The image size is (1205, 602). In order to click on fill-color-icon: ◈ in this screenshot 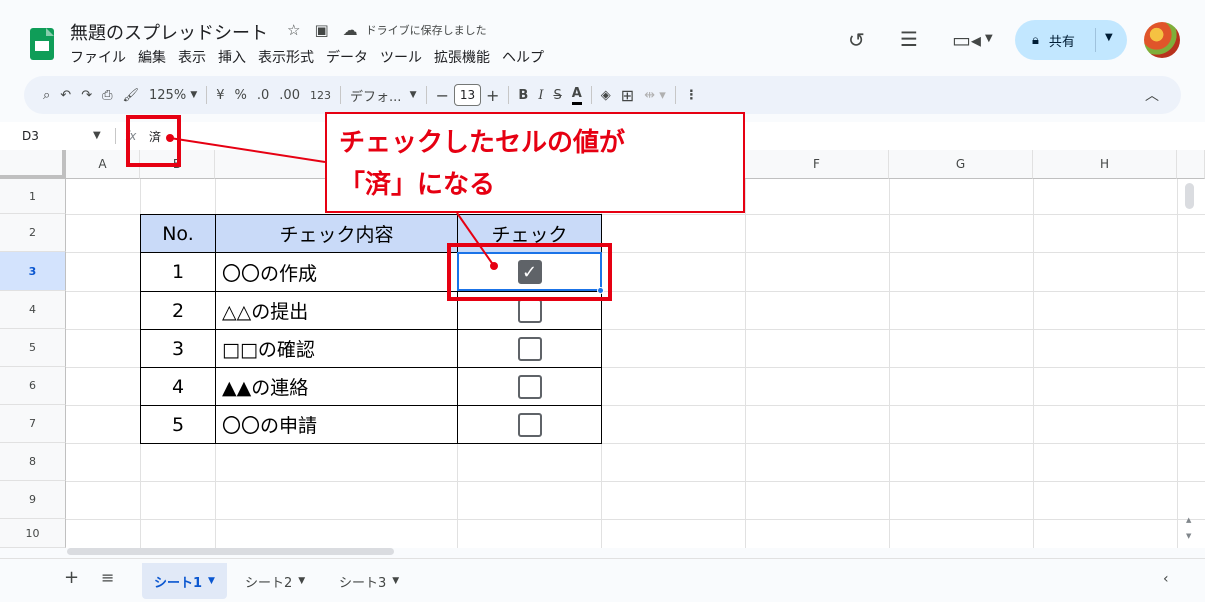, I will do `click(606, 95)`.